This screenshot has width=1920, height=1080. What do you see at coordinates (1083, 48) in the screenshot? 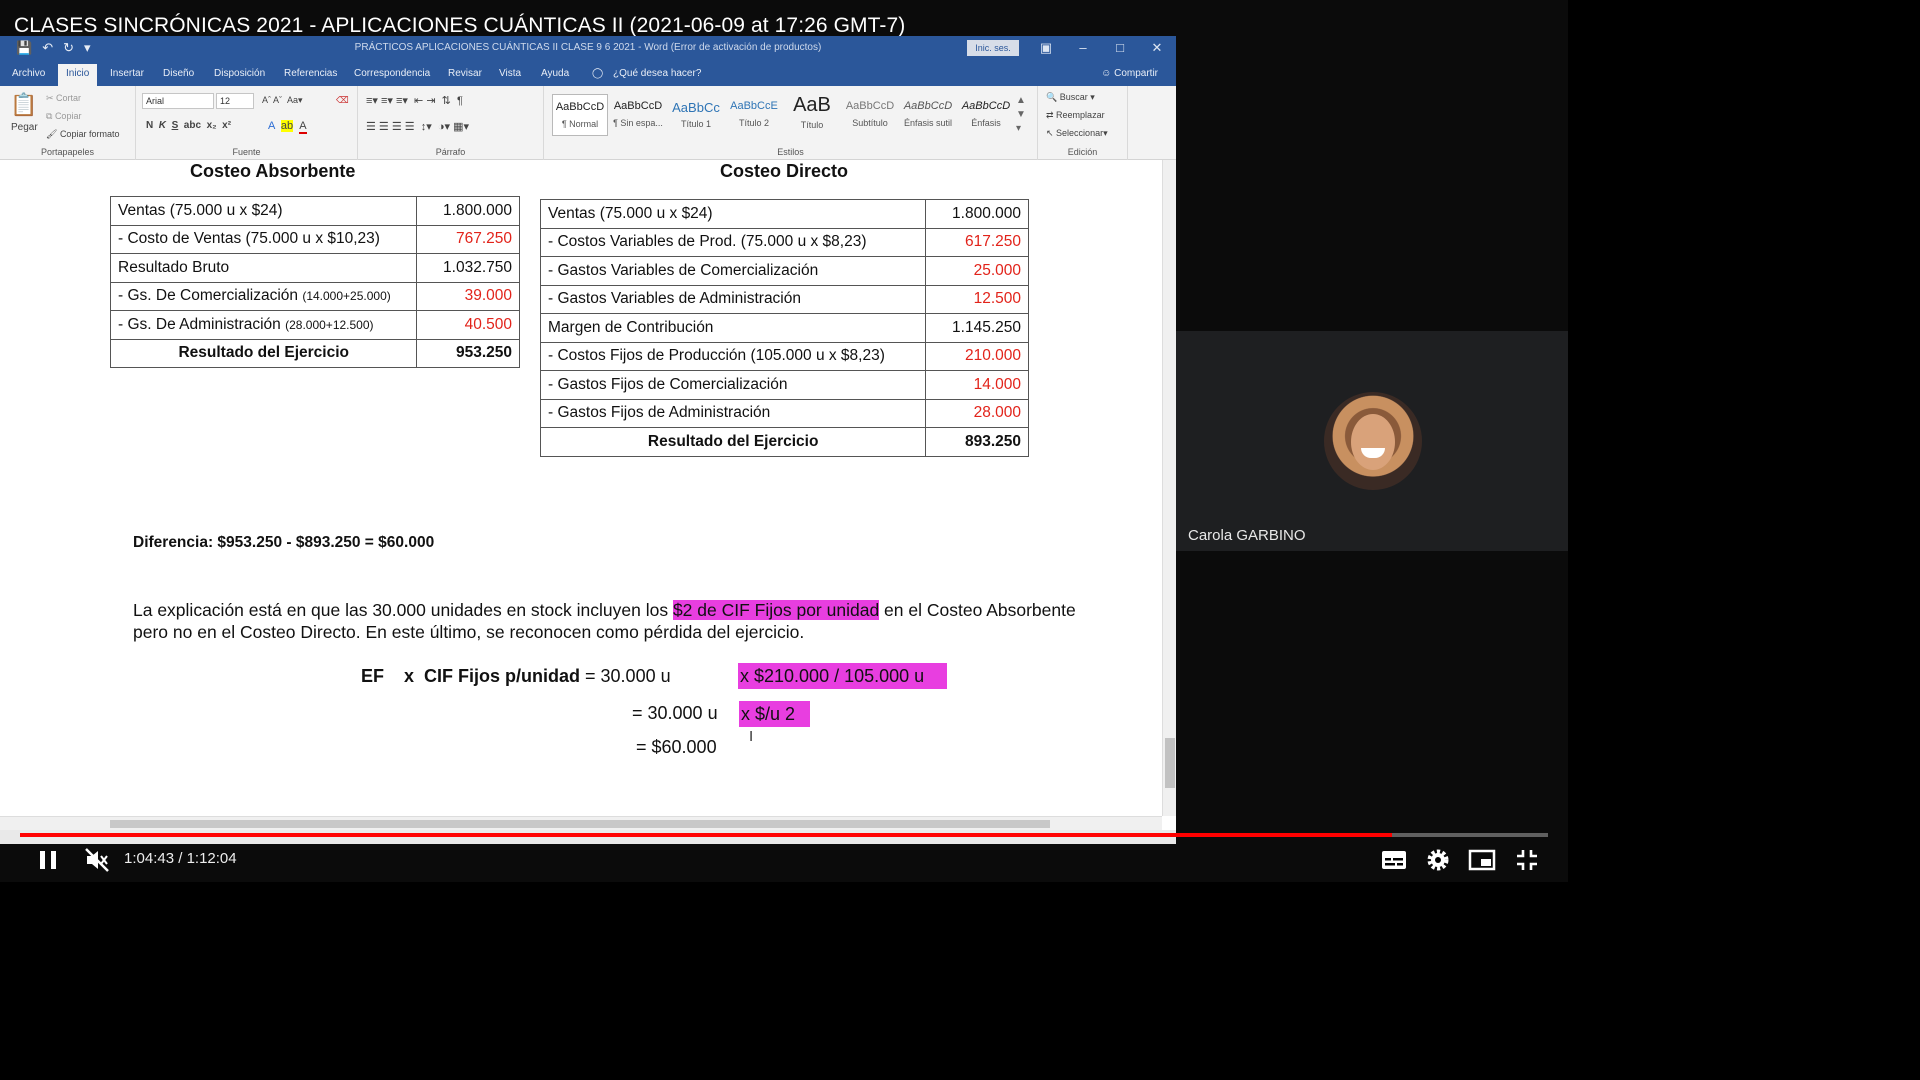
I see `minimize-icon: –` at bounding box center [1083, 48].